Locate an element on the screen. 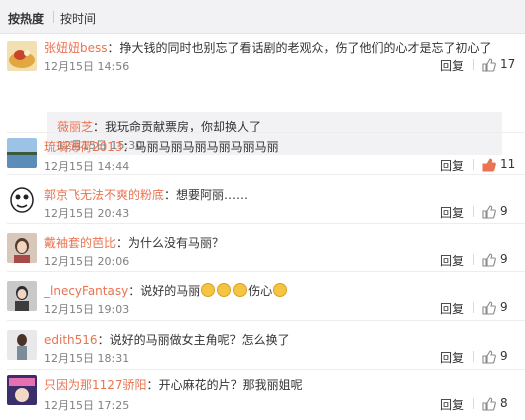  comment-time: 12月15日 20:43 is located at coordinates (87, 213).